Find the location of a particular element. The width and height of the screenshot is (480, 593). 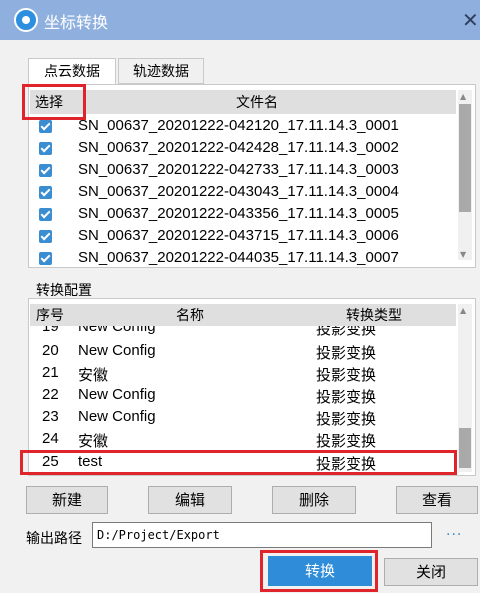

close-button: 关闭 is located at coordinates (431, 572).